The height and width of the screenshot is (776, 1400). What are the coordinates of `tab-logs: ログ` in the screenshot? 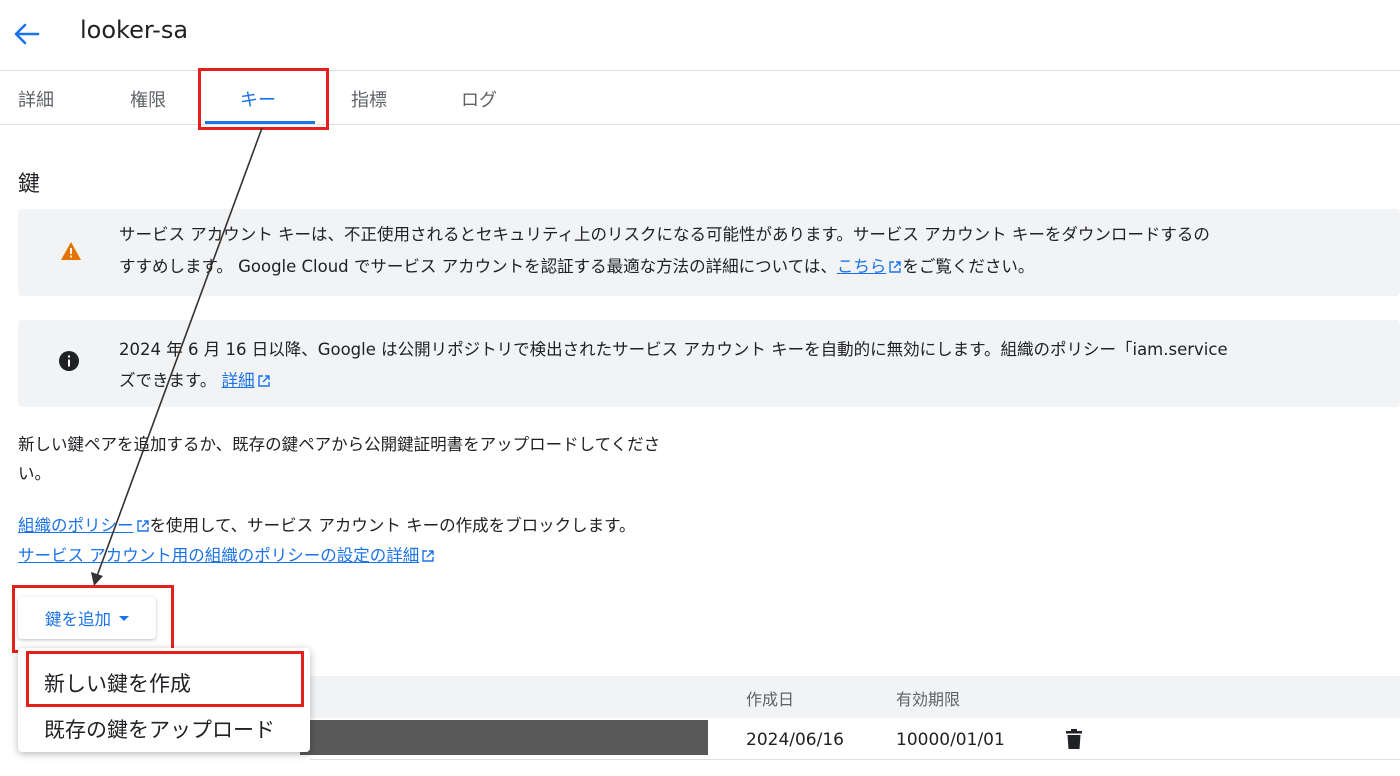 It's located at (479, 99).